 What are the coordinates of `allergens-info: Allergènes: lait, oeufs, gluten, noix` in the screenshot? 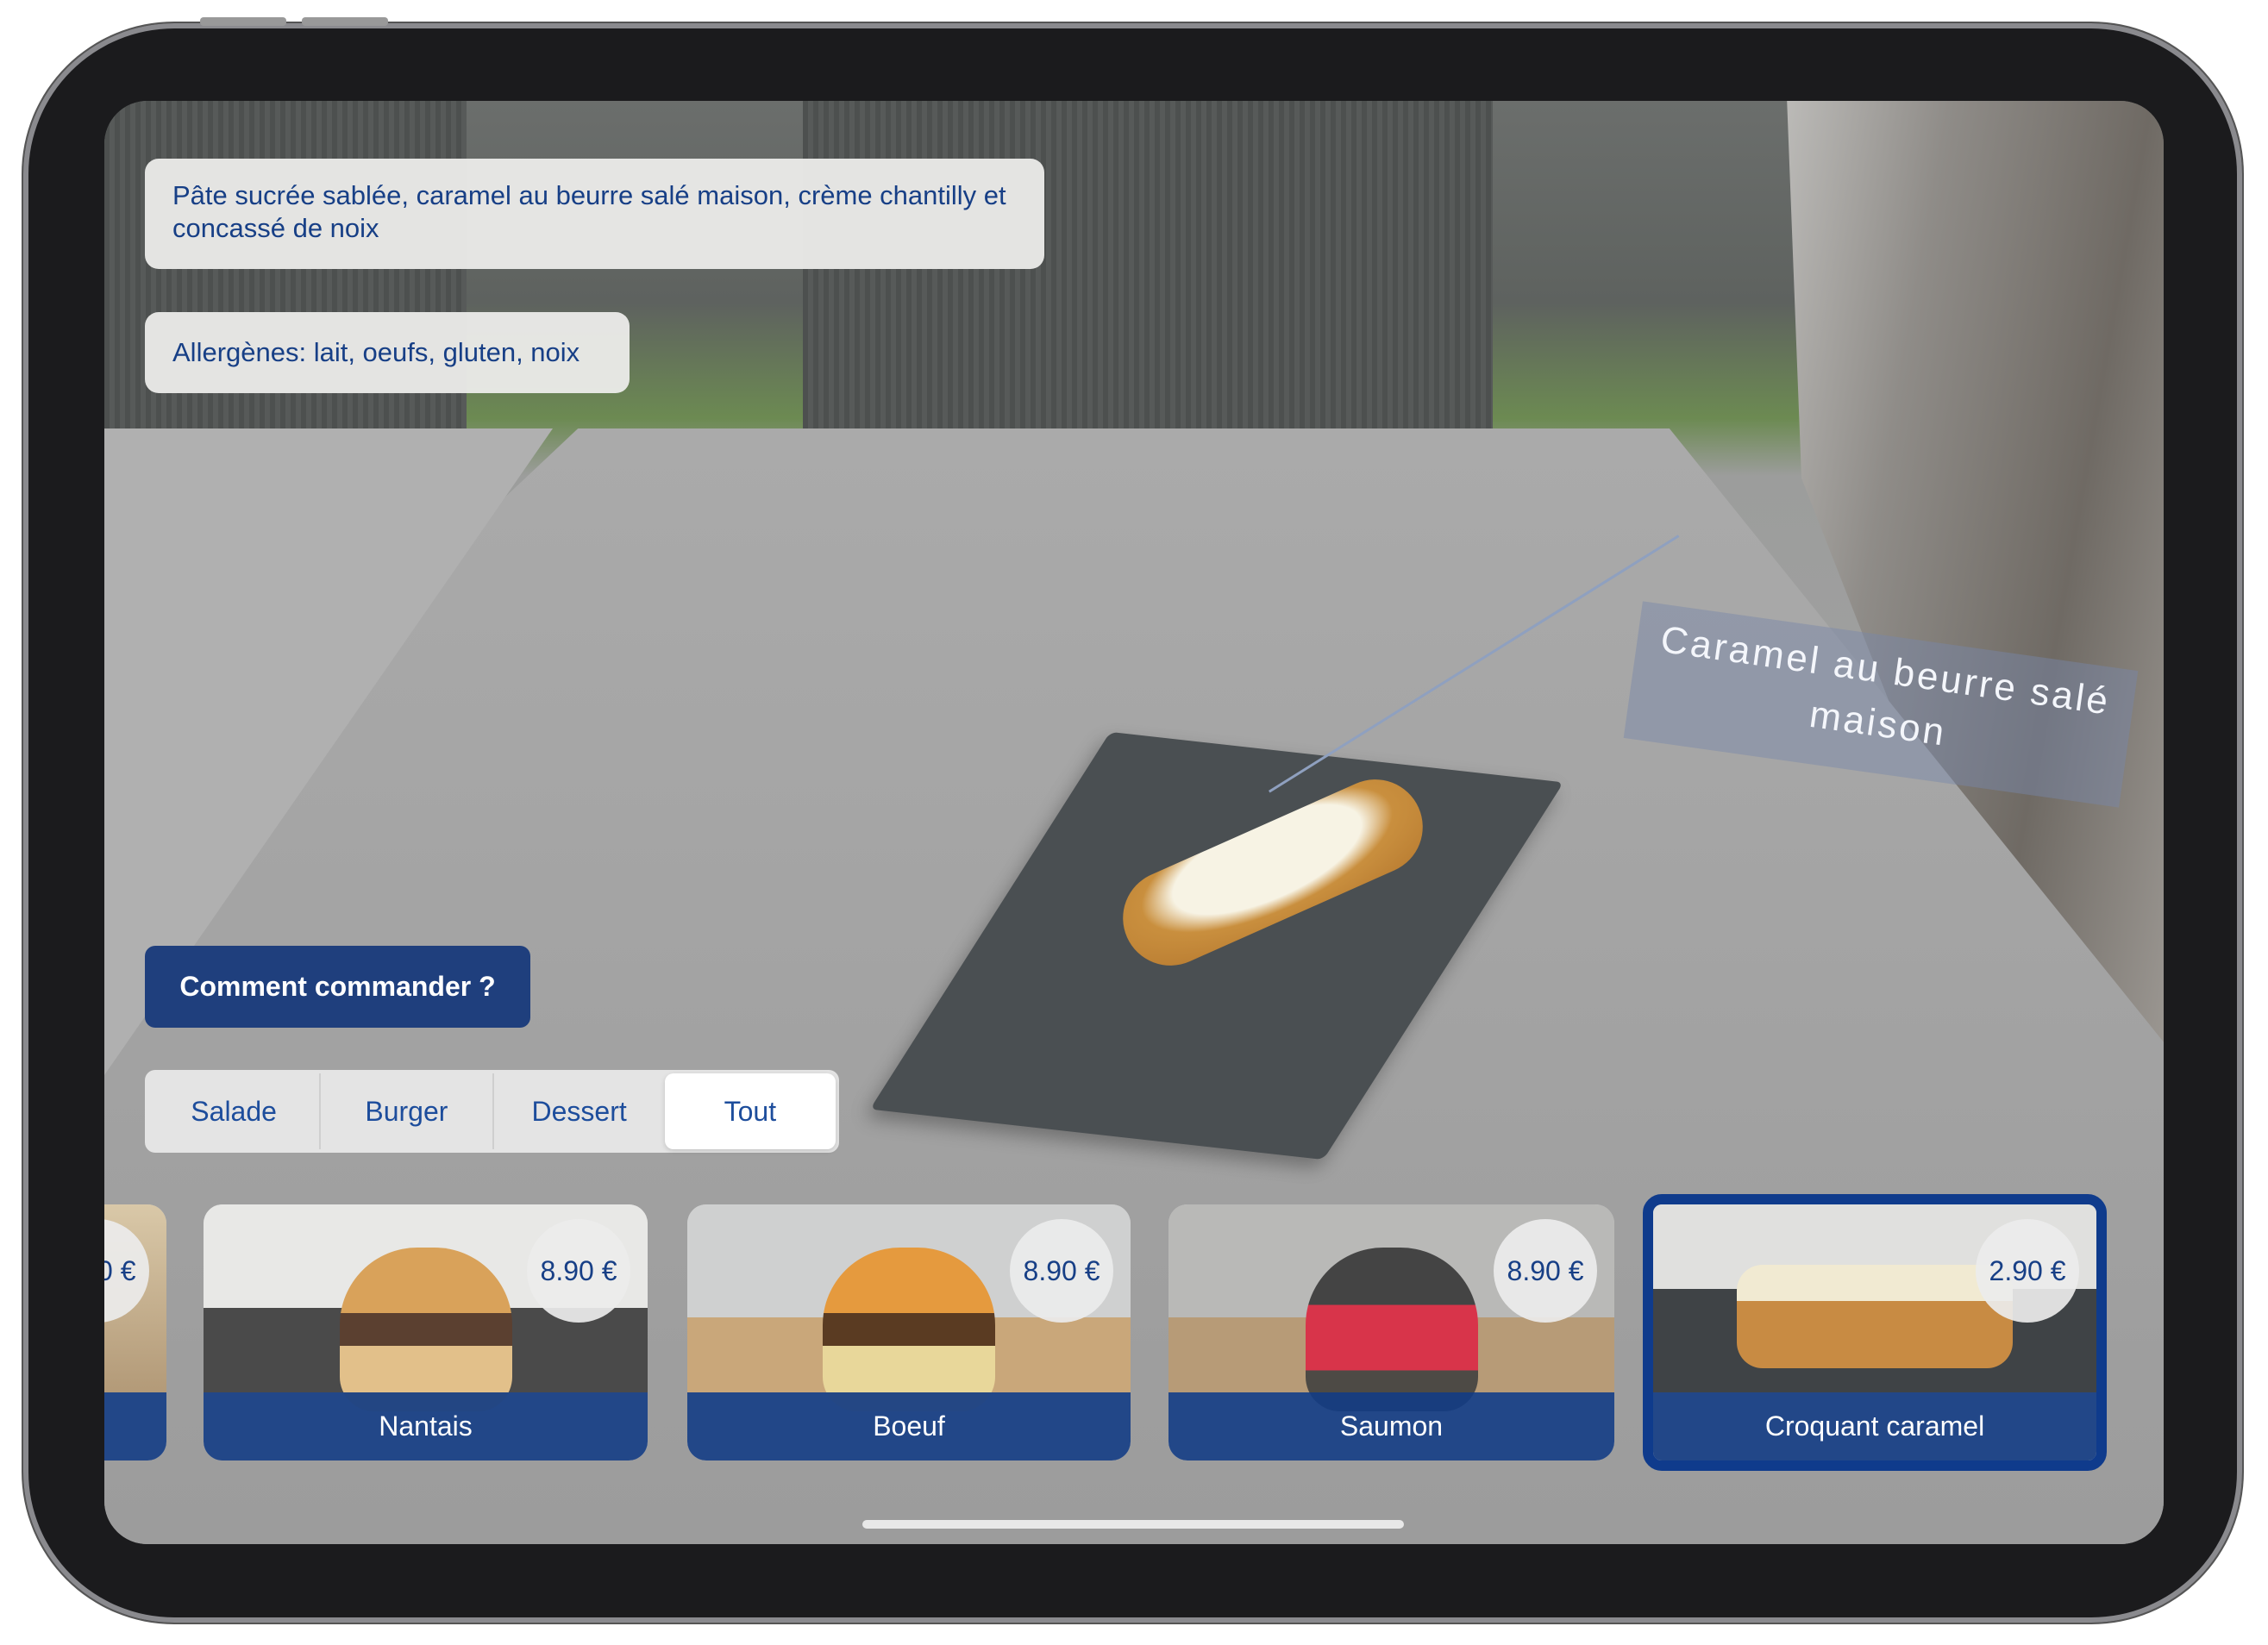 It's located at (388, 352).